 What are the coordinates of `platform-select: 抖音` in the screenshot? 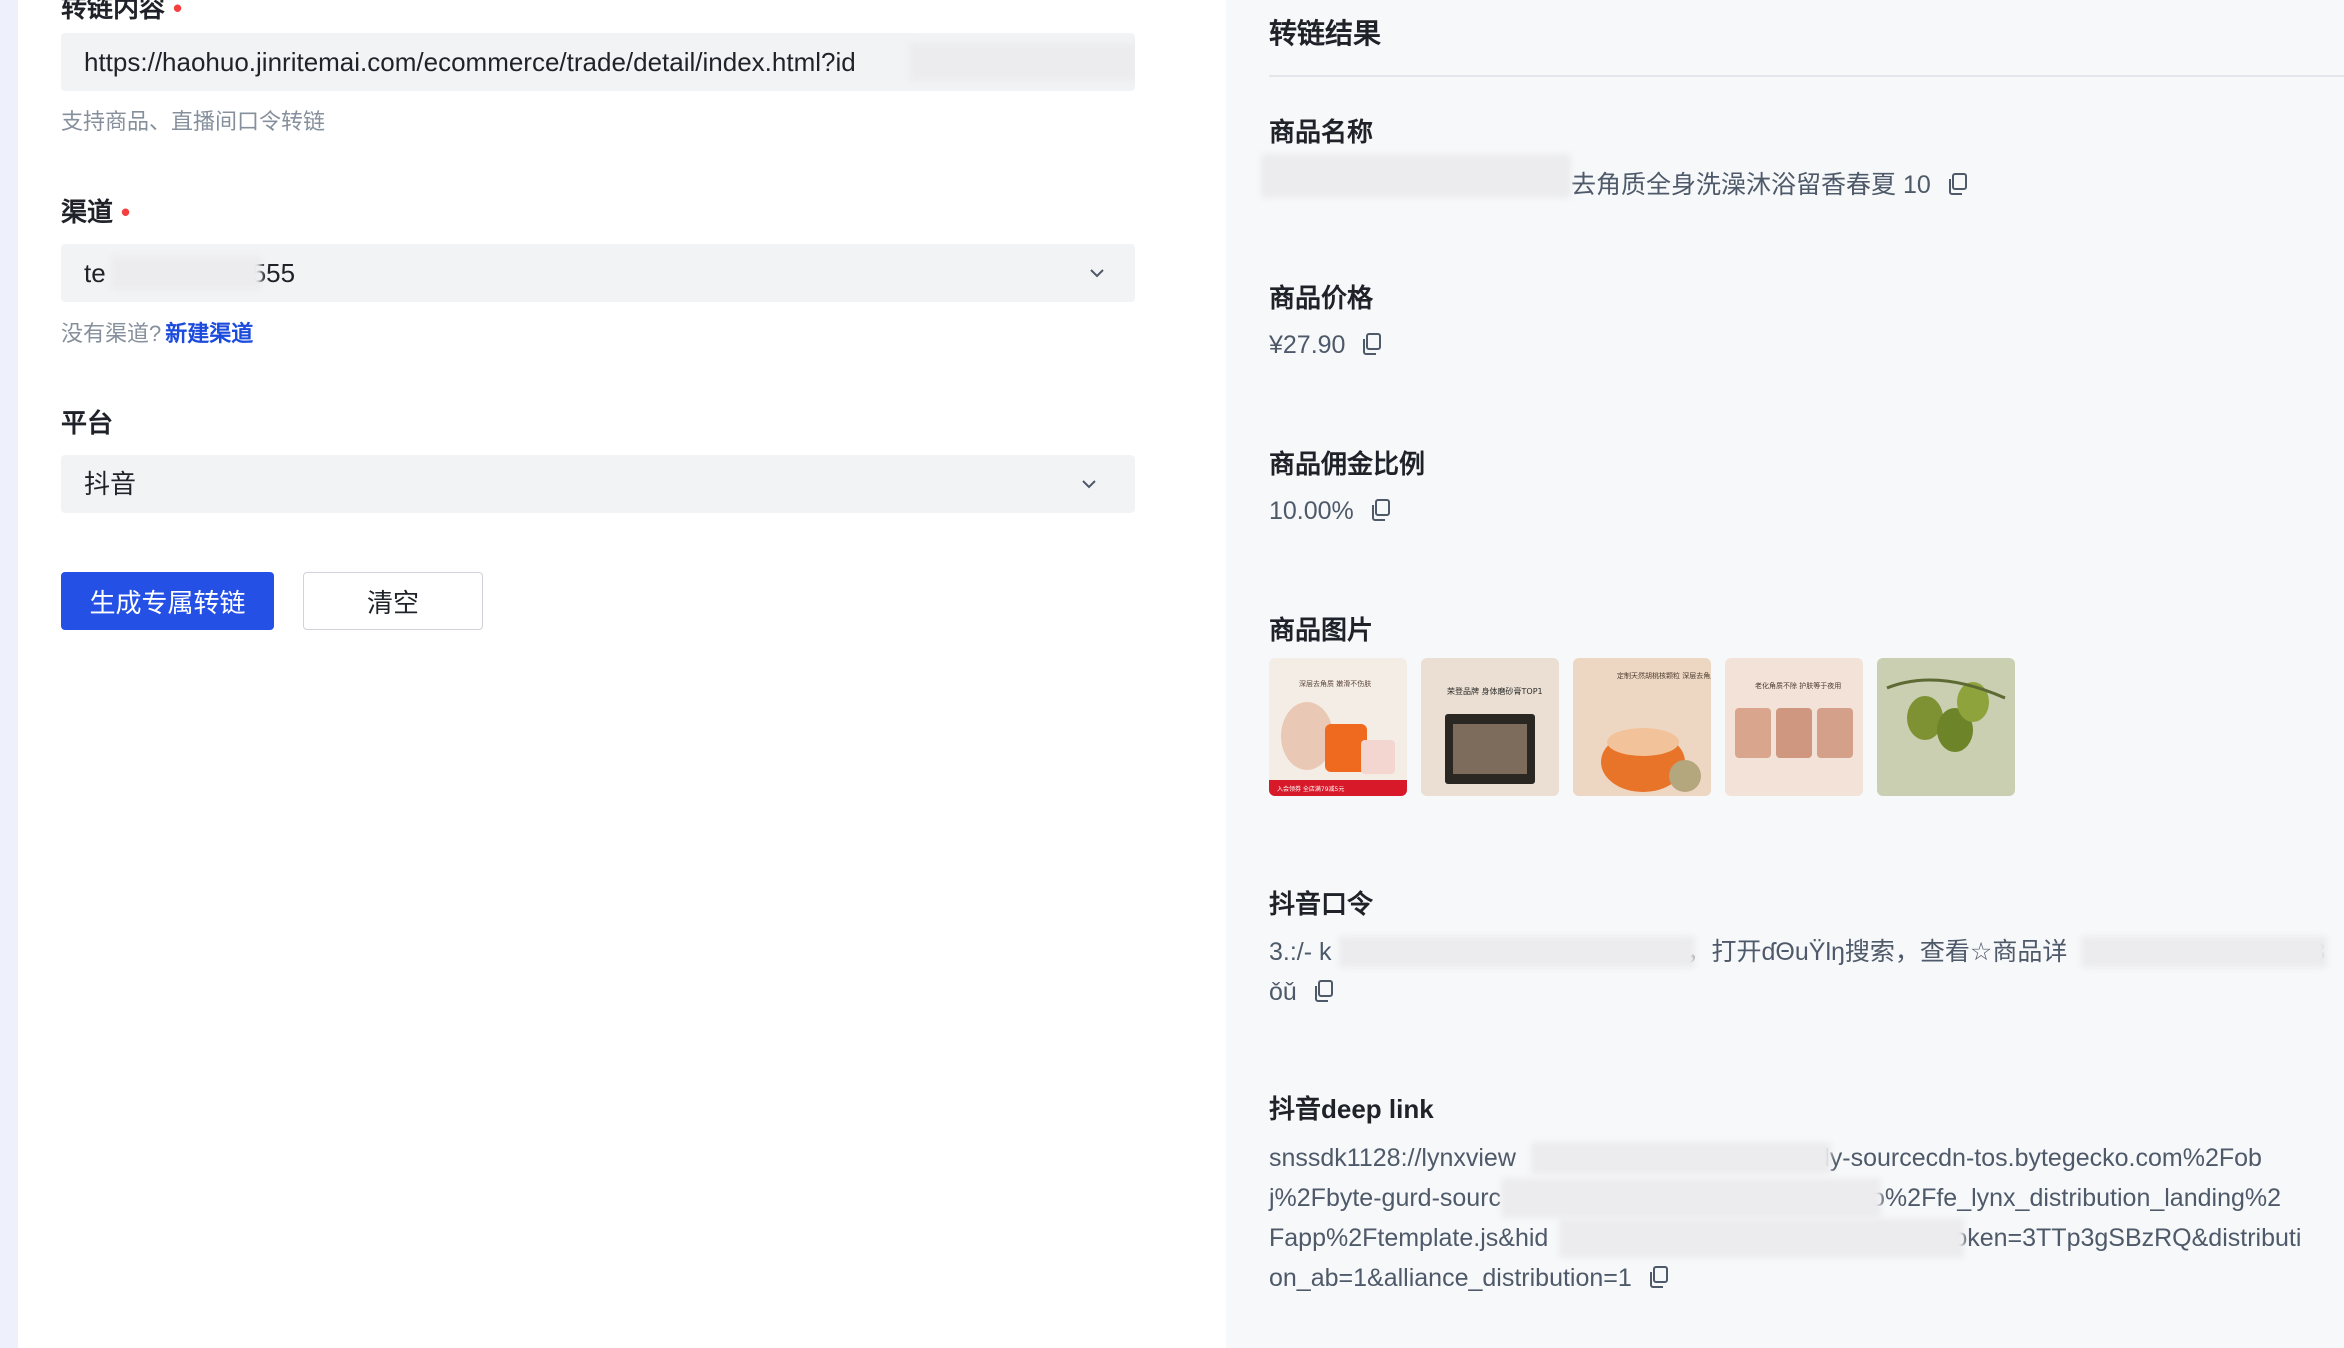 It's located at (598, 484).